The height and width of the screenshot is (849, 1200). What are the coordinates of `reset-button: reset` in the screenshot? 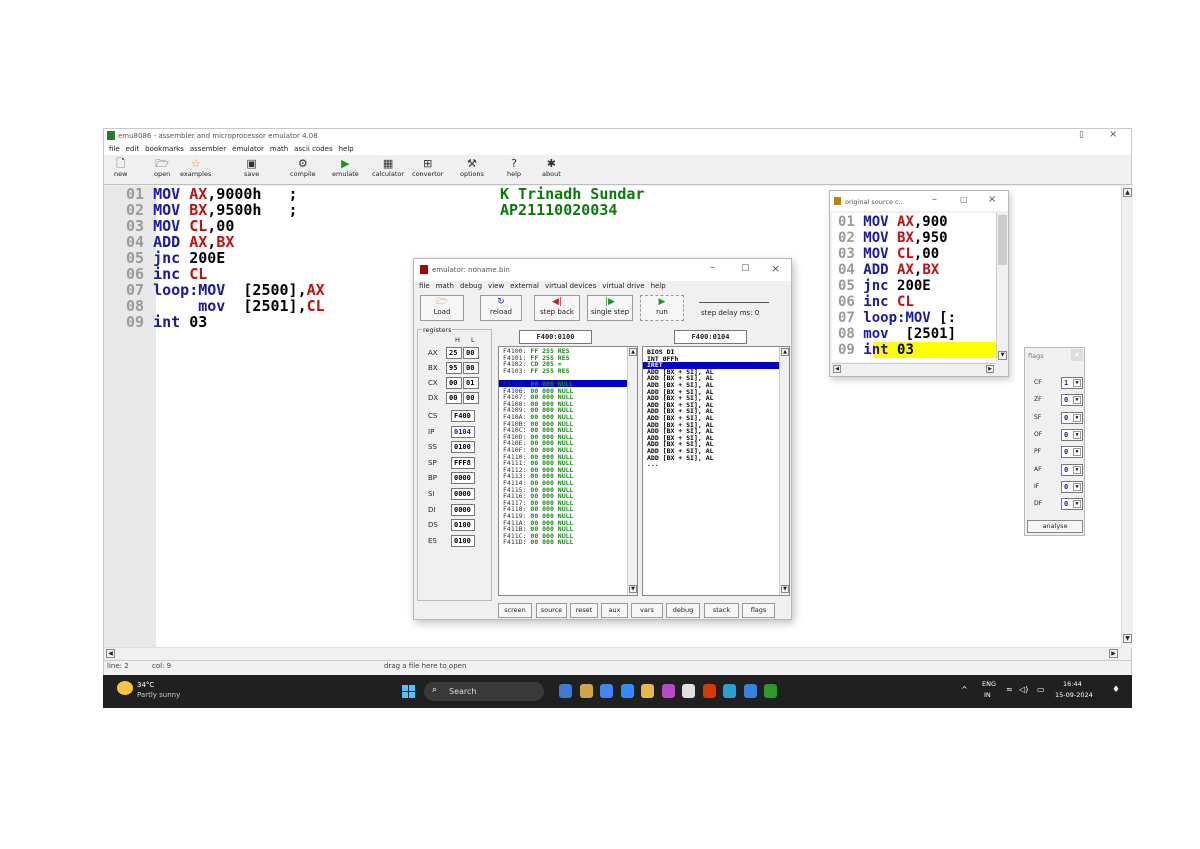 It's located at (584, 610).